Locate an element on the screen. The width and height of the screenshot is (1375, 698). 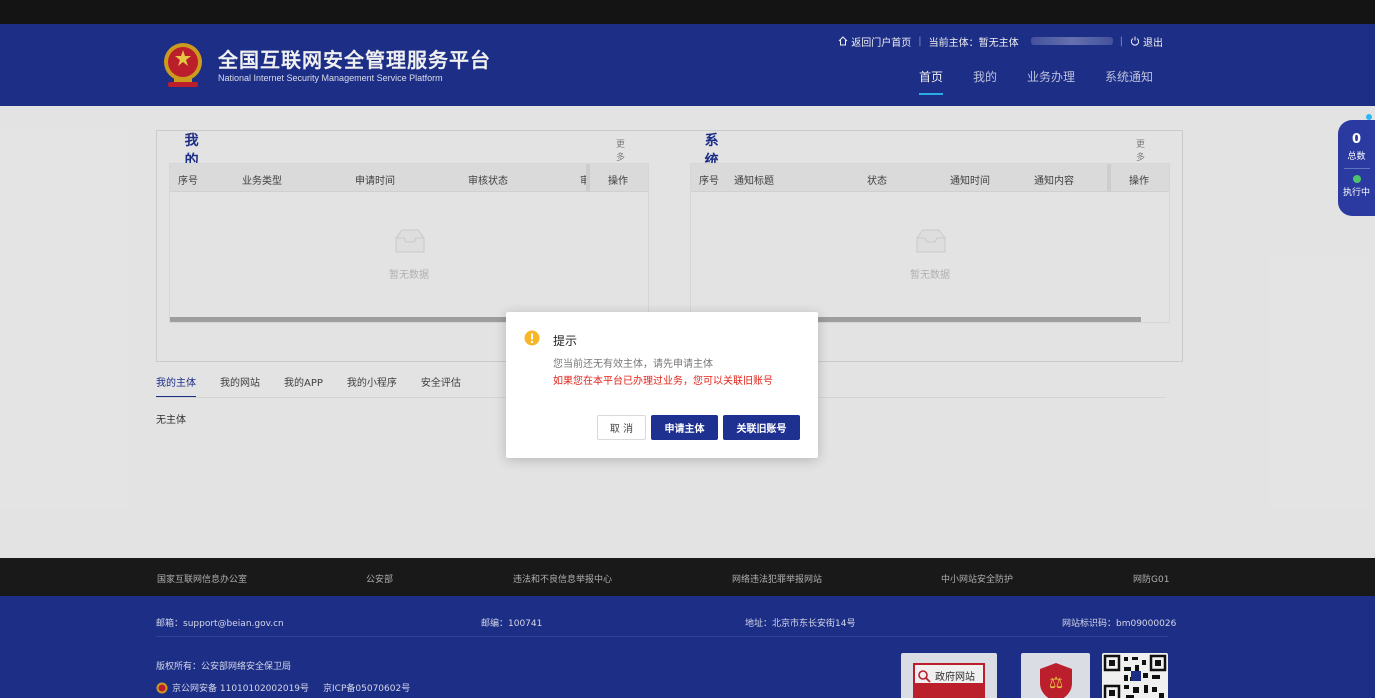
link-old-account-button: 关联旧账号 is located at coordinates (761, 427).